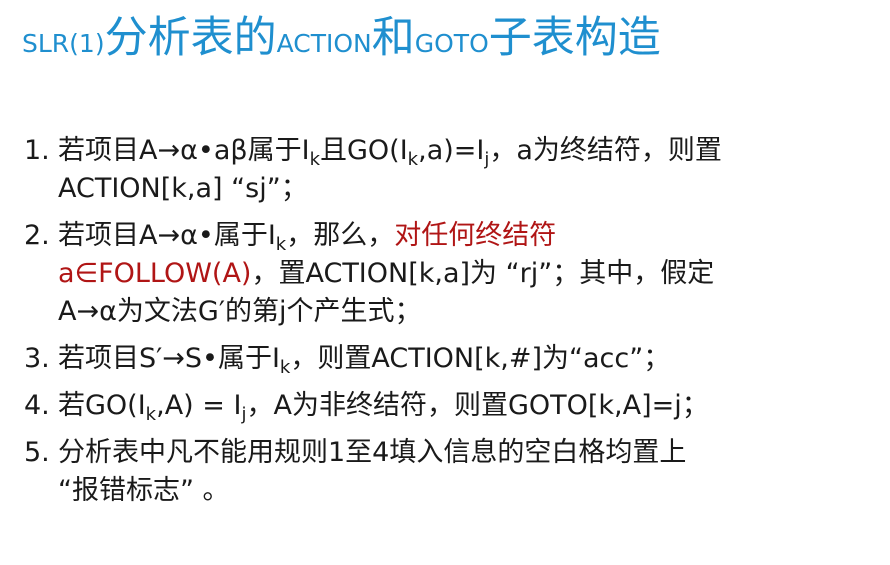 This screenshot has width=890, height=565. I want to click on item-text: 若GO(Ik,A) = Ij，A为非终结符，则置GOTO[k,A]=j；, so click(466, 406).